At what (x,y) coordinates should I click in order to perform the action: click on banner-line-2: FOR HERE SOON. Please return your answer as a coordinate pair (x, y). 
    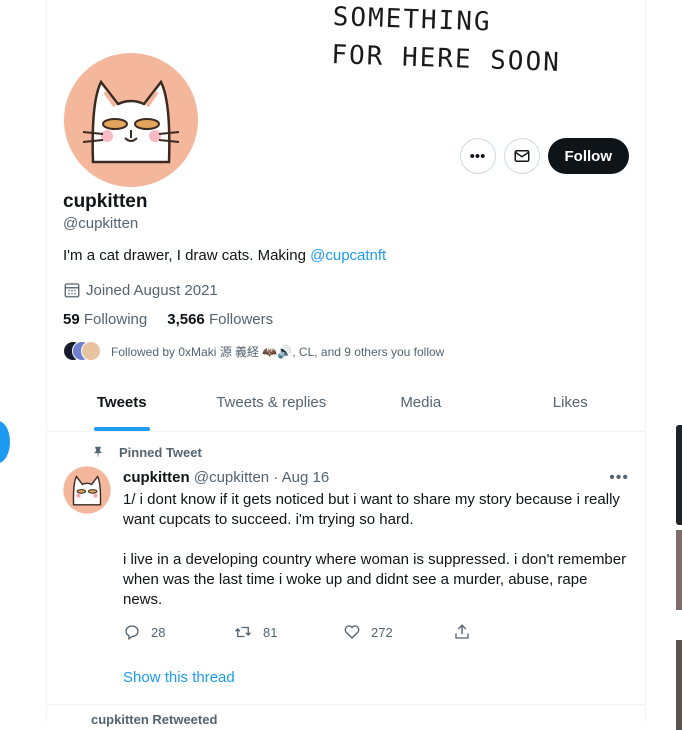
    Looking at the image, I should click on (446, 58).